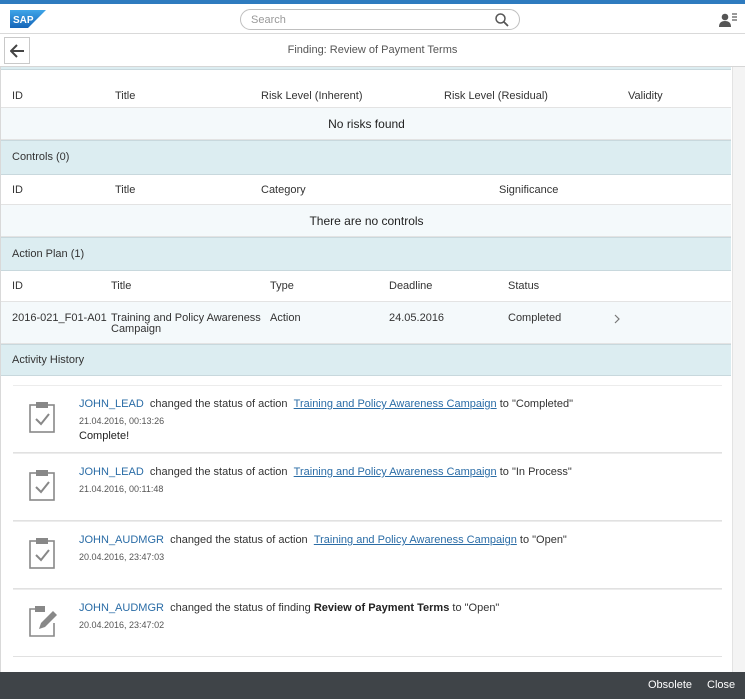 This screenshot has height=699, width=745. Describe the element at coordinates (502, 20) in the screenshot. I see `search-icon` at that location.